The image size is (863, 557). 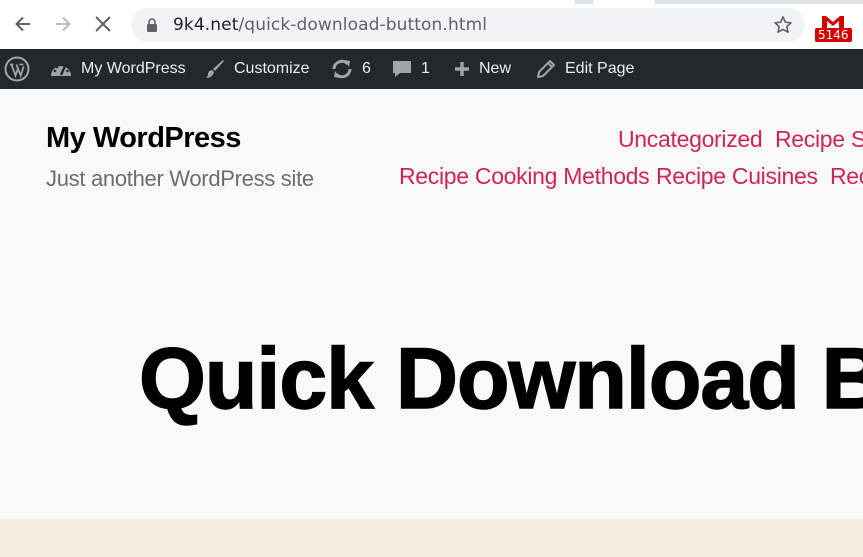 What do you see at coordinates (366, 68) in the screenshot?
I see `updates-count: 6` at bounding box center [366, 68].